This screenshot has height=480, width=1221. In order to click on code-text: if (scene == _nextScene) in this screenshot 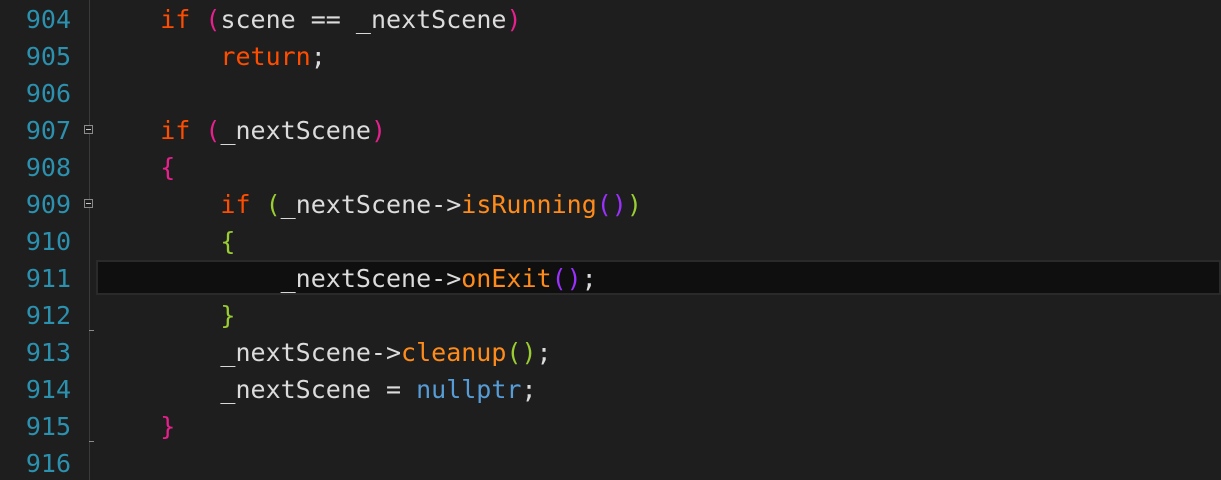, I will do `click(311, 19)`.